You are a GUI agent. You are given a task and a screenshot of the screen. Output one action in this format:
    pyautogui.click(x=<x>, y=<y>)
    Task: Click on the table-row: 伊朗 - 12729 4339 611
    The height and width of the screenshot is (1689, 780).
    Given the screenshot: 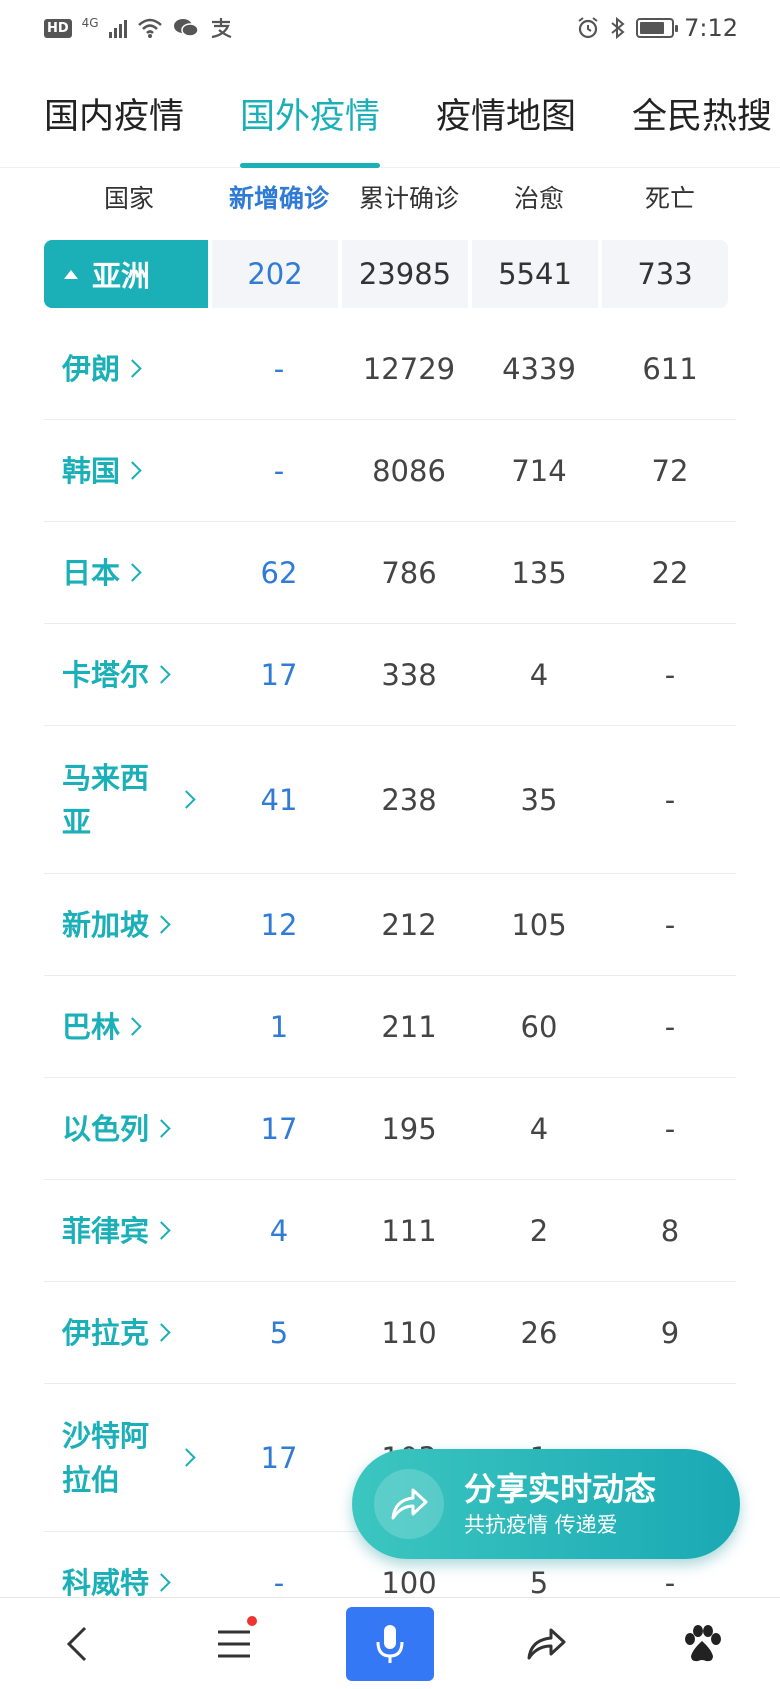 What is the action you would take?
    pyautogui.click(x=390, y=369)
    